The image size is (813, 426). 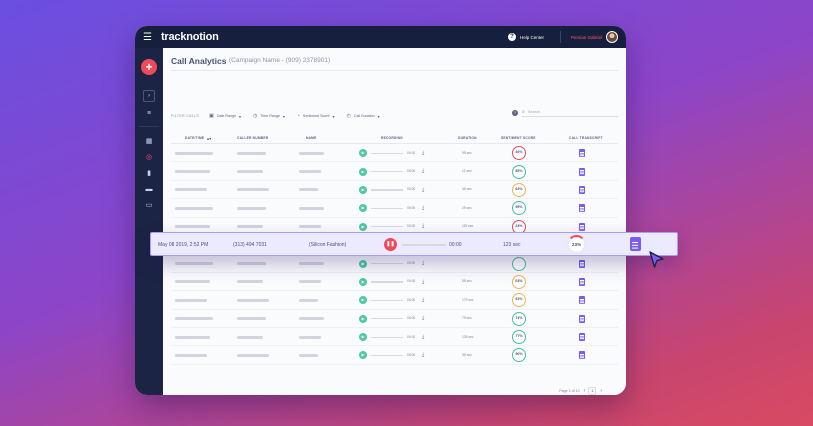 I want to click on page-number: 1, so click(x=592, y=391).